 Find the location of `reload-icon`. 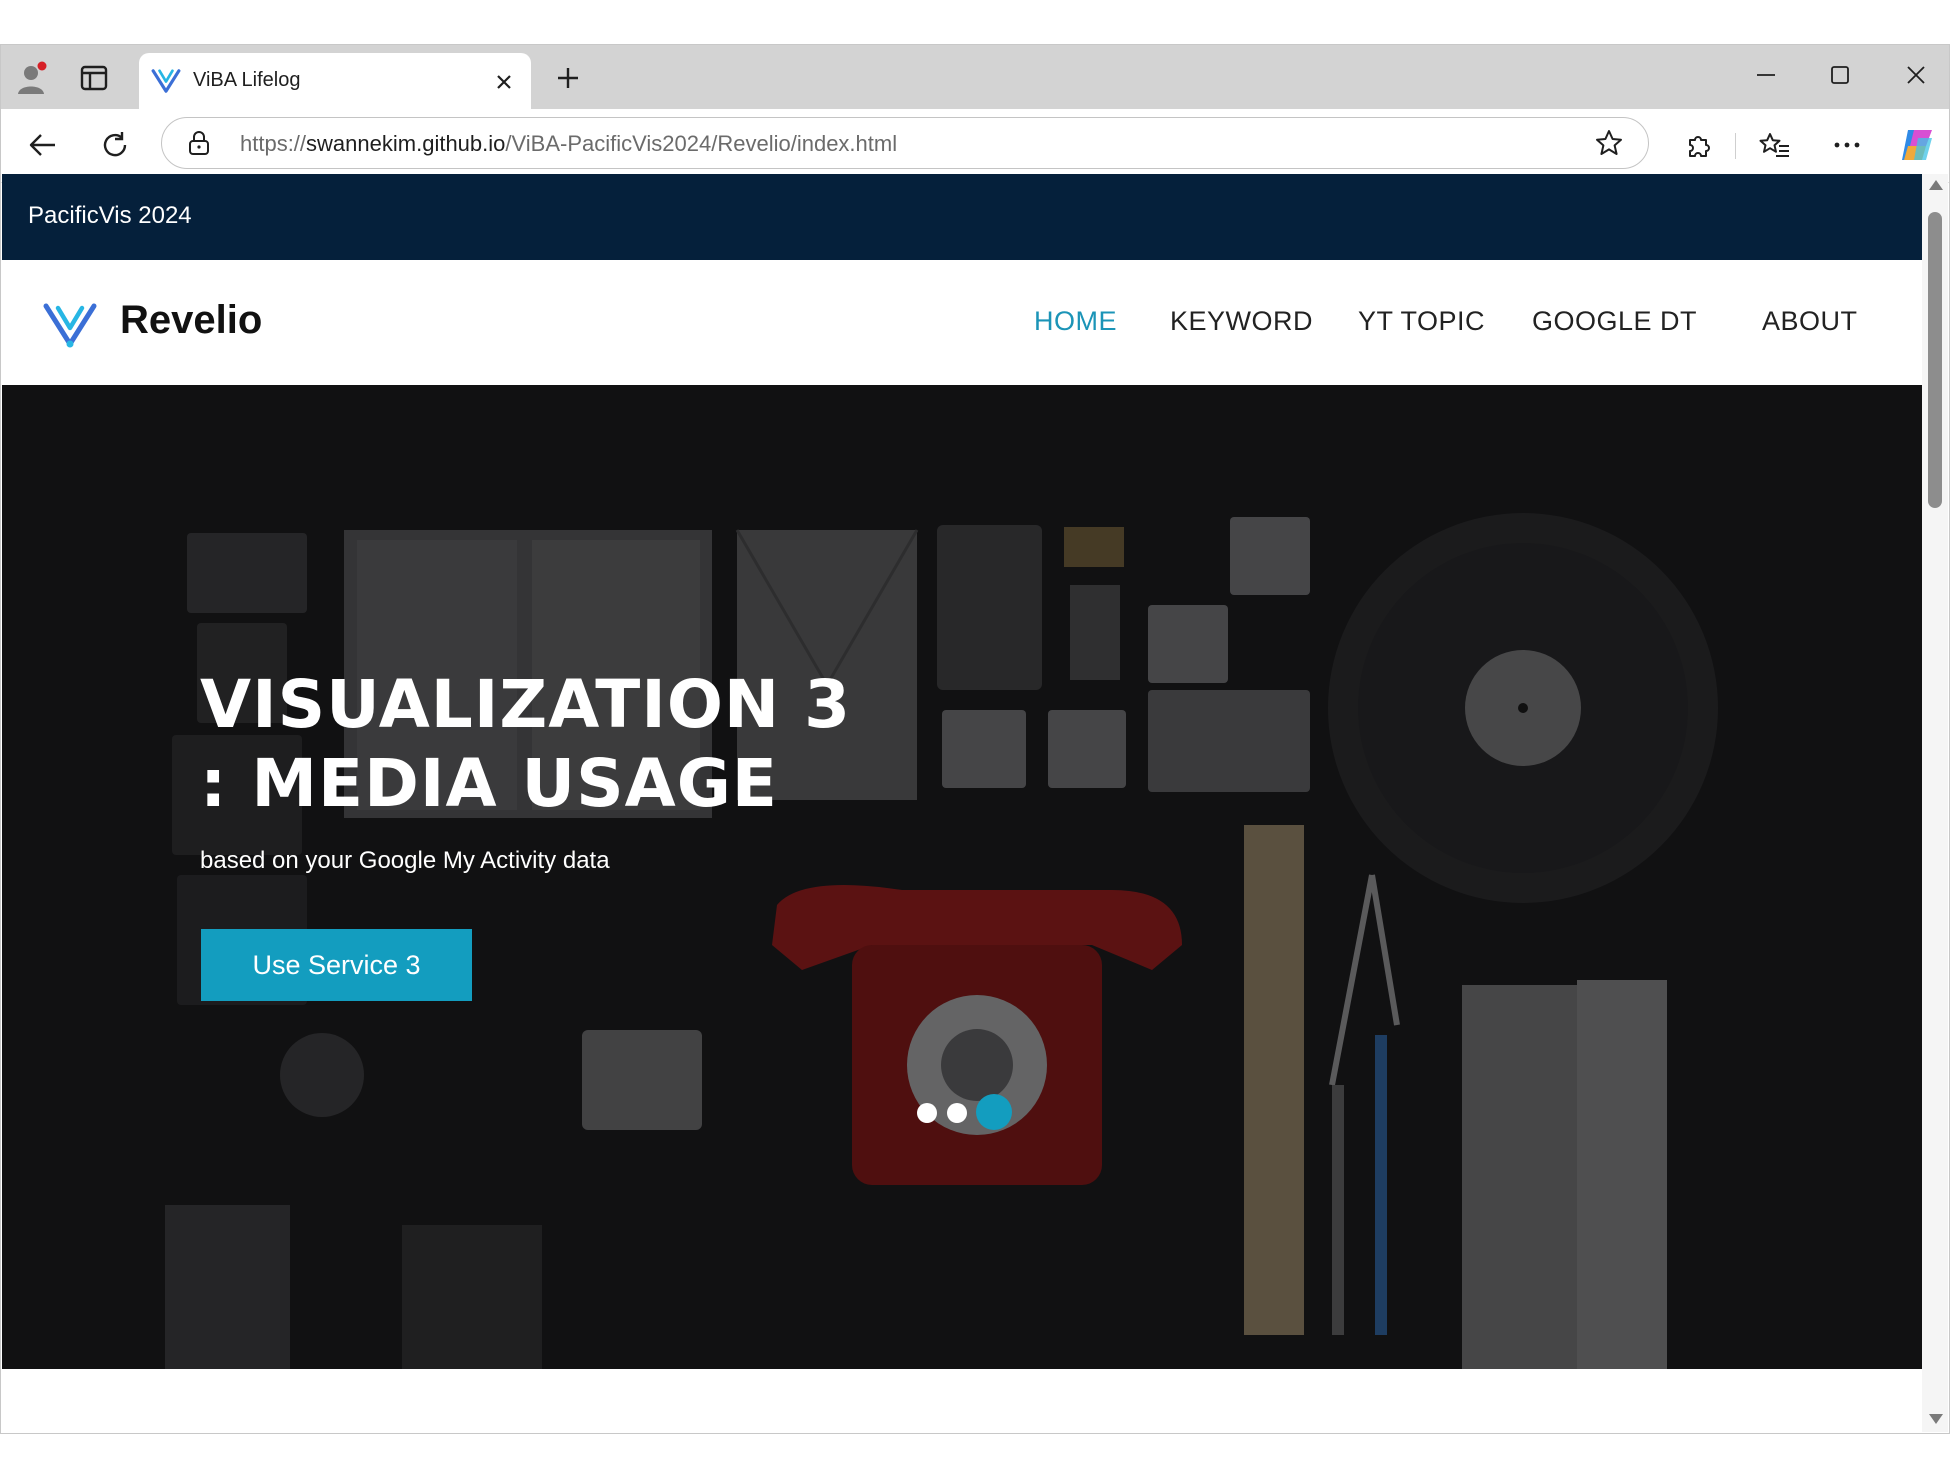

reload-icon is located at coordinates (115, 145).